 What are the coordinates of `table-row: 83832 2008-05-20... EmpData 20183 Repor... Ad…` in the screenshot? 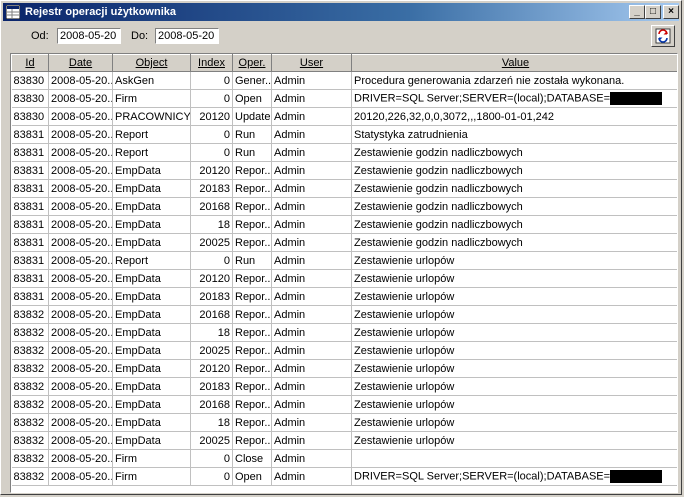 It's located at (344, 386).